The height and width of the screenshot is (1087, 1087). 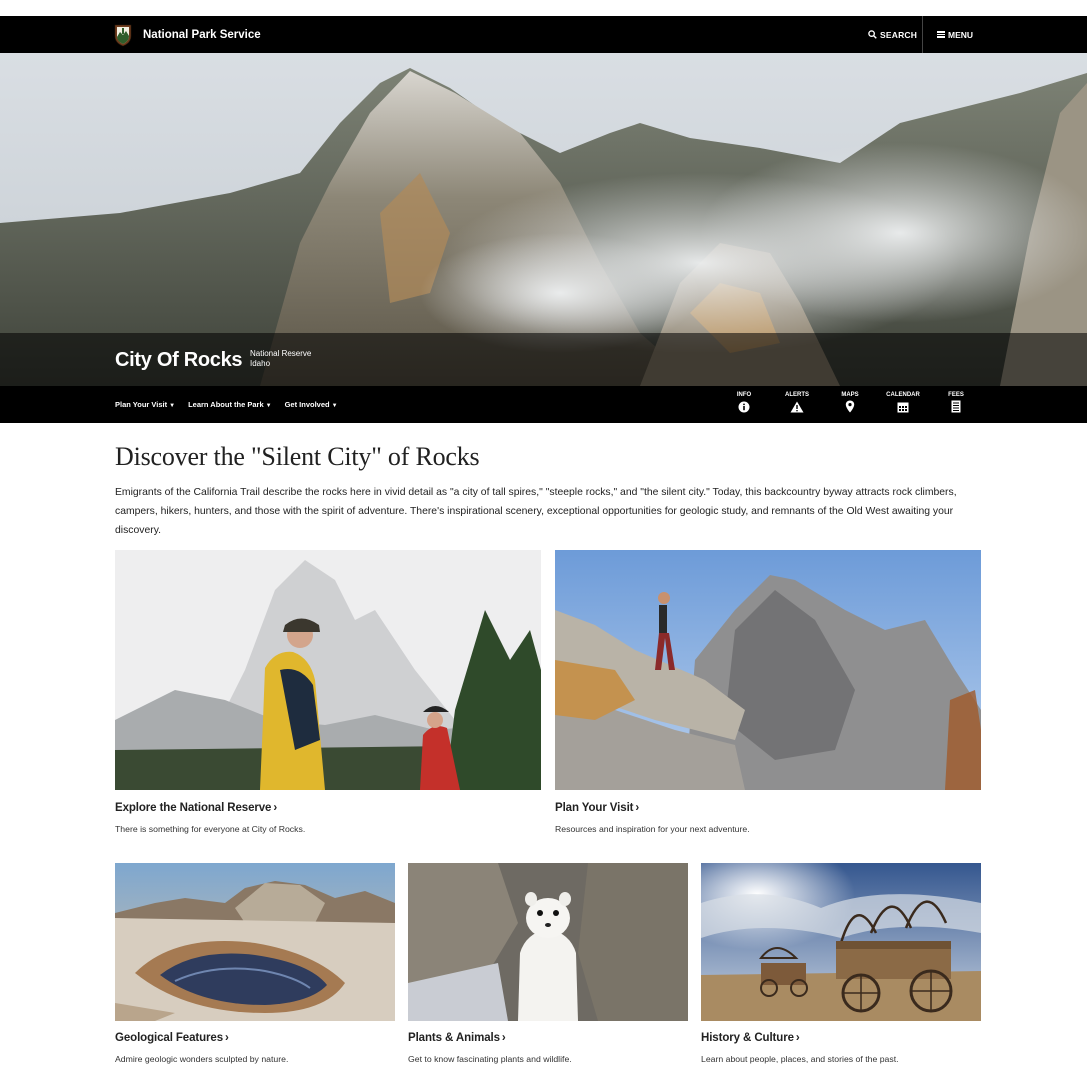 What do you see at coordinates (850, 407) in the screenshot?
I see `map-pin-icon` at bounding box center [850, 407].